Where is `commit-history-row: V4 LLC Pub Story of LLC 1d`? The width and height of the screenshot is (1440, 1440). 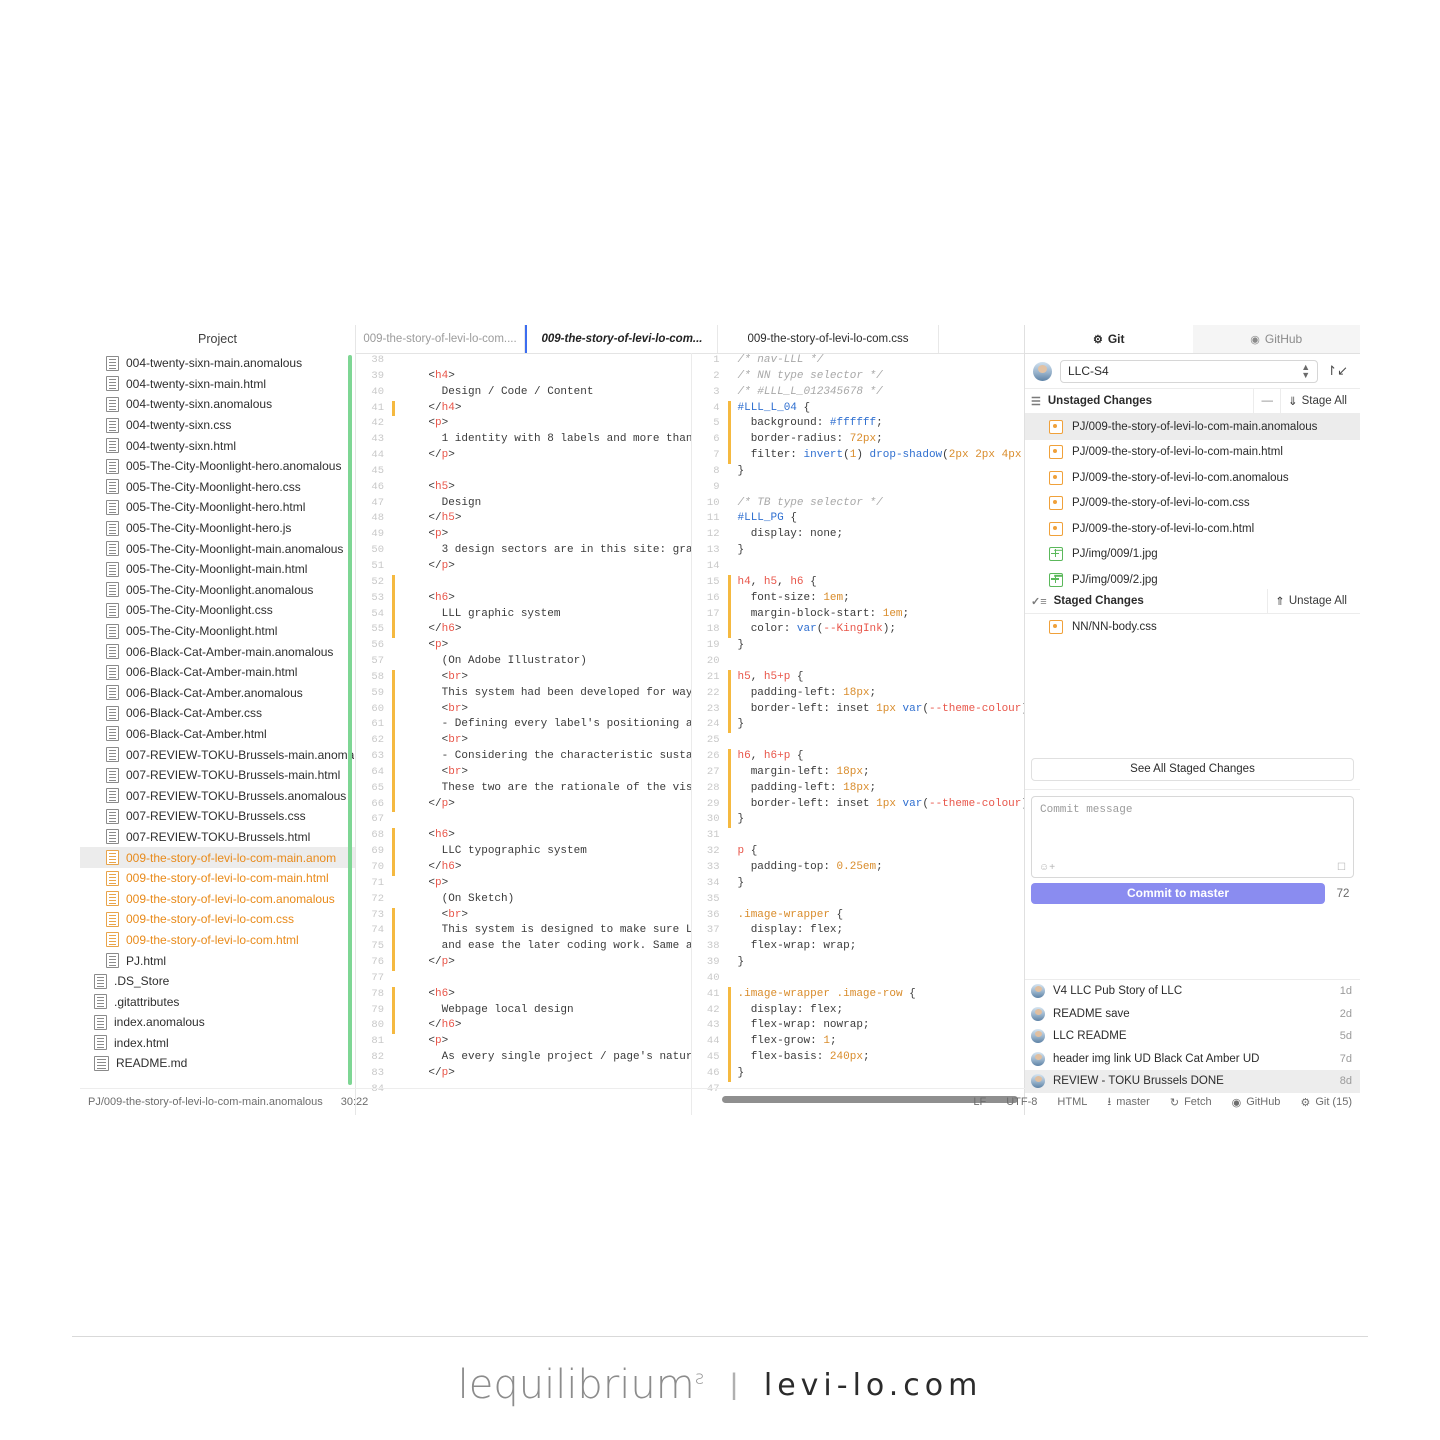
commit-history-row: V4 LLC Pub Story of LLC 1d is located at coordinates (1192, 991).